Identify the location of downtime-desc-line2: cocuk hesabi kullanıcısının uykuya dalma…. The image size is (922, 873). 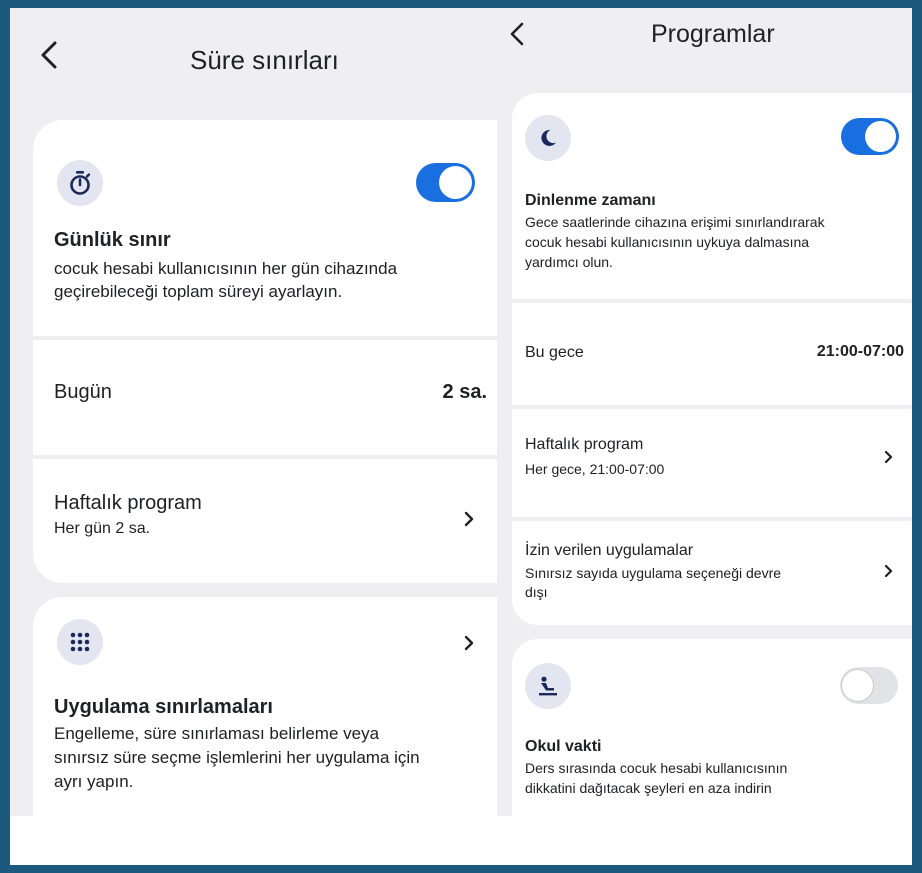
(667, 242).